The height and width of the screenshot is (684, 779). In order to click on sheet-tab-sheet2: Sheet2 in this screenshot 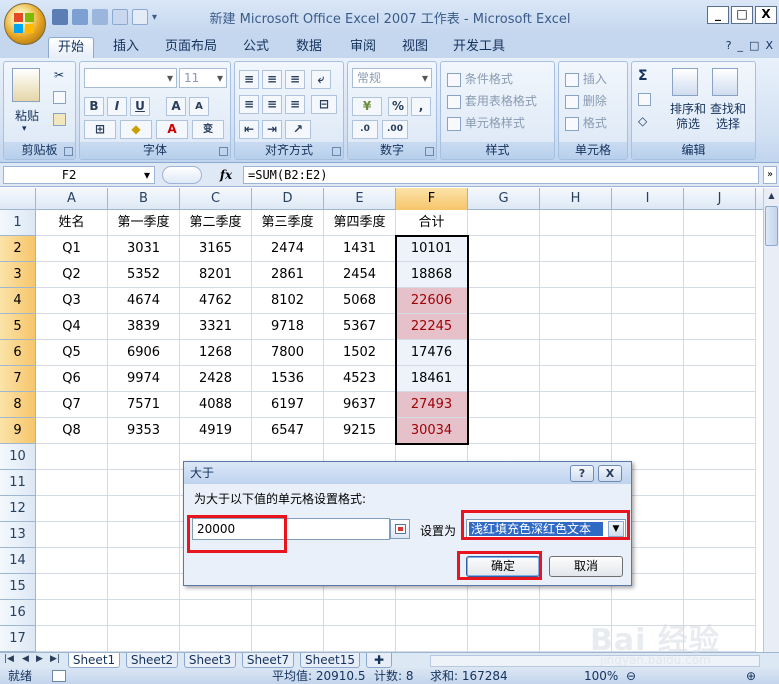, I will do `click(152, 660)`.